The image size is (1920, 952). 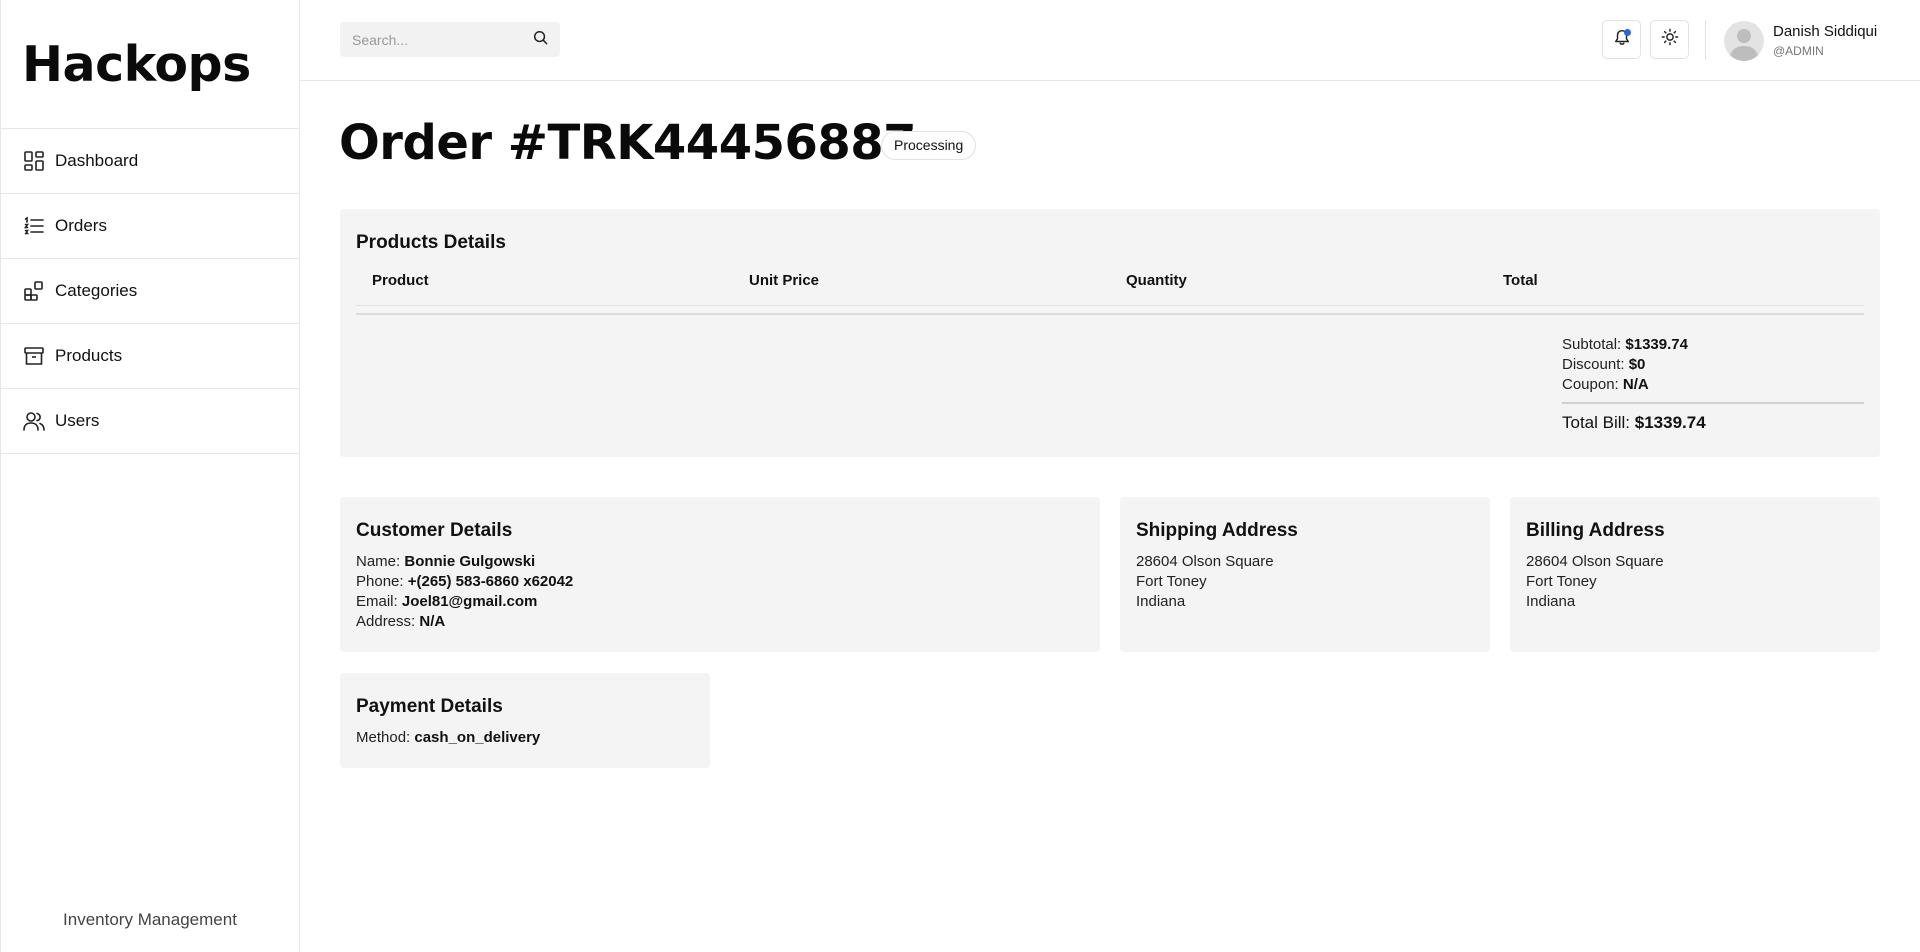 I want to click on shipping-address-line: Indiana, so click(x=1161, y=601).